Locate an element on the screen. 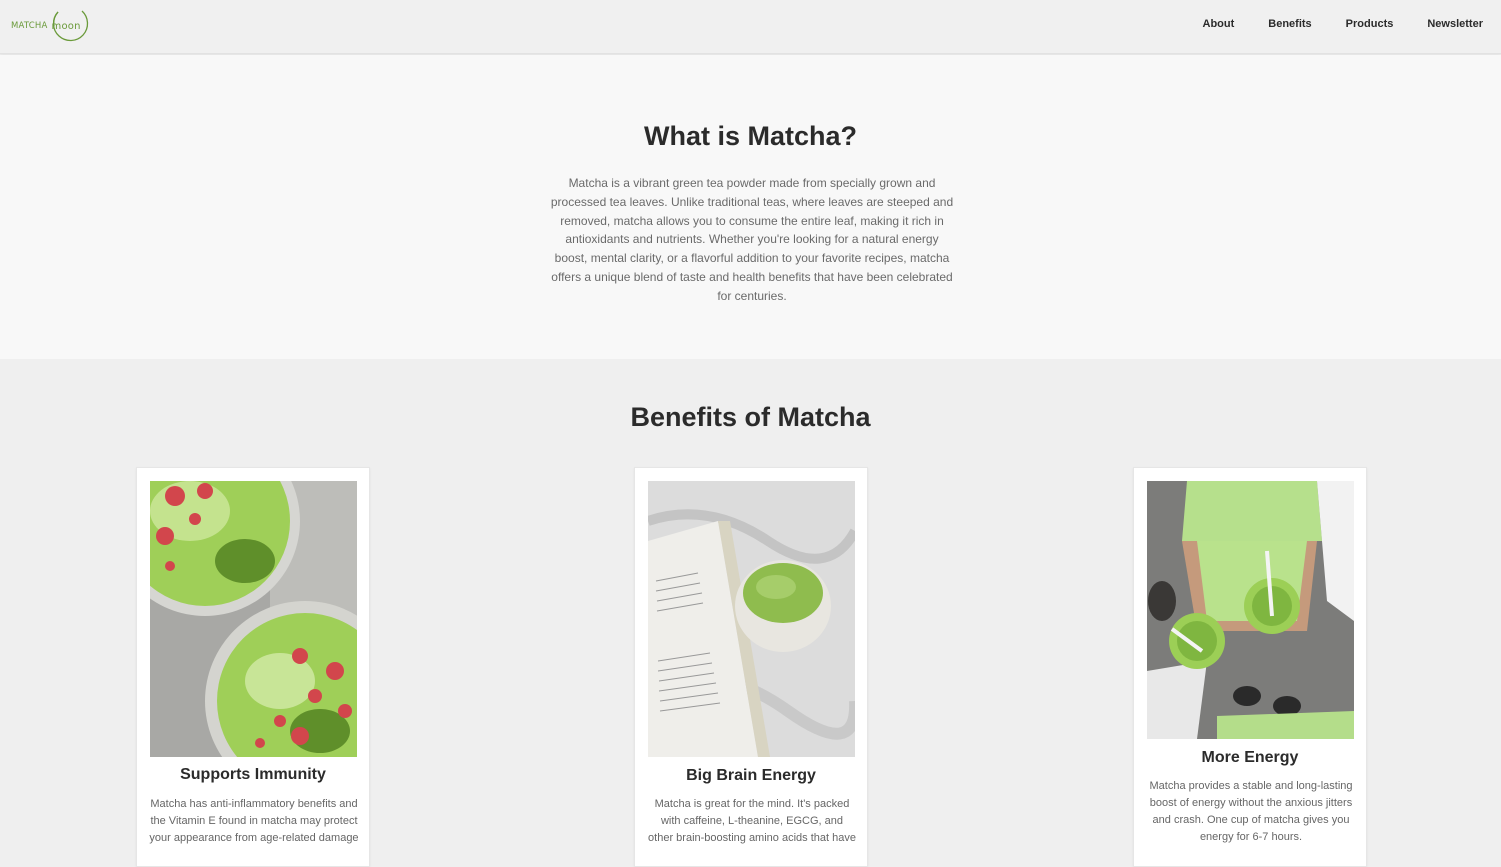 This screenshot has width=1501, height=867. card-title: Big Brain Energy is located at coordinates (751, 775).